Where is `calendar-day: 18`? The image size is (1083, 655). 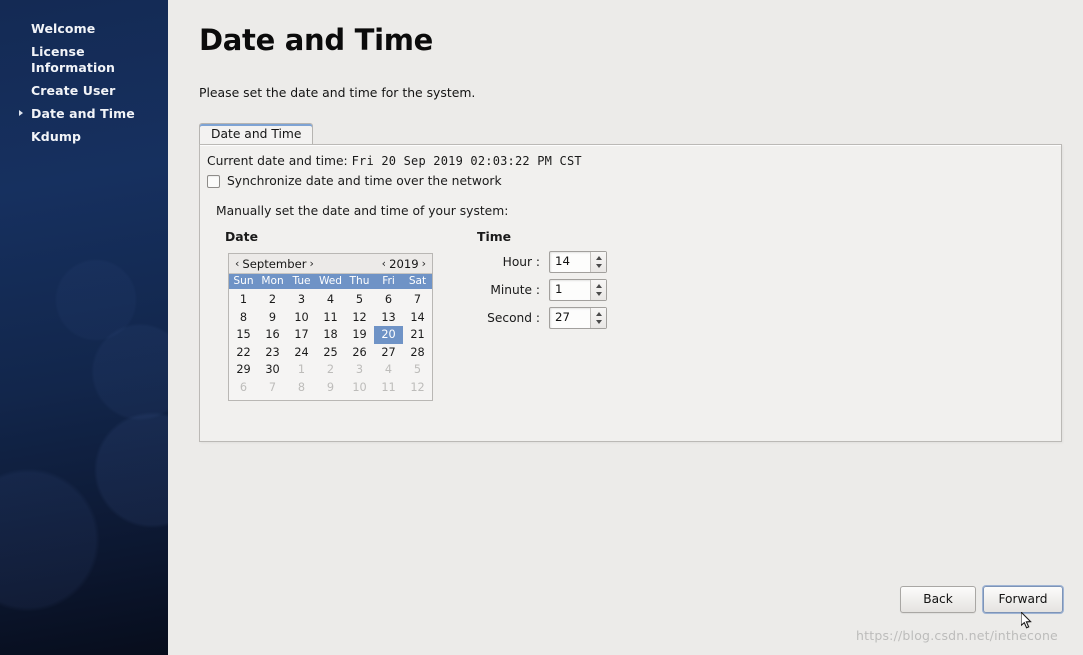 calendar-day: 18 is located at coordinates (330, 335).